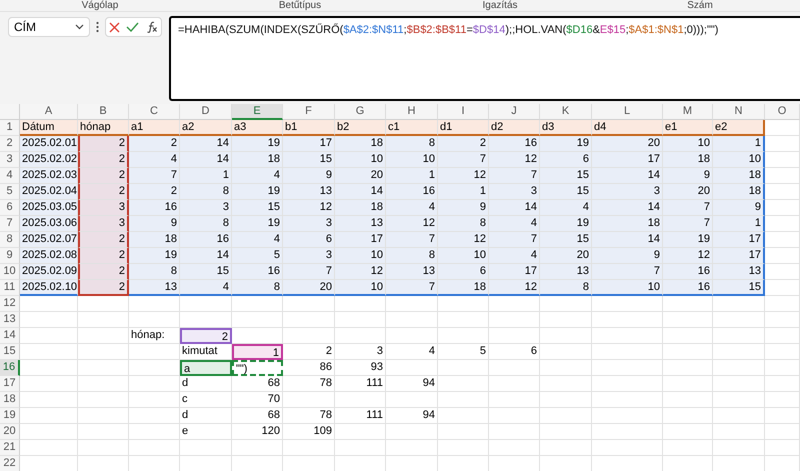  I want to click on row-header: 14, so click(10, 336).